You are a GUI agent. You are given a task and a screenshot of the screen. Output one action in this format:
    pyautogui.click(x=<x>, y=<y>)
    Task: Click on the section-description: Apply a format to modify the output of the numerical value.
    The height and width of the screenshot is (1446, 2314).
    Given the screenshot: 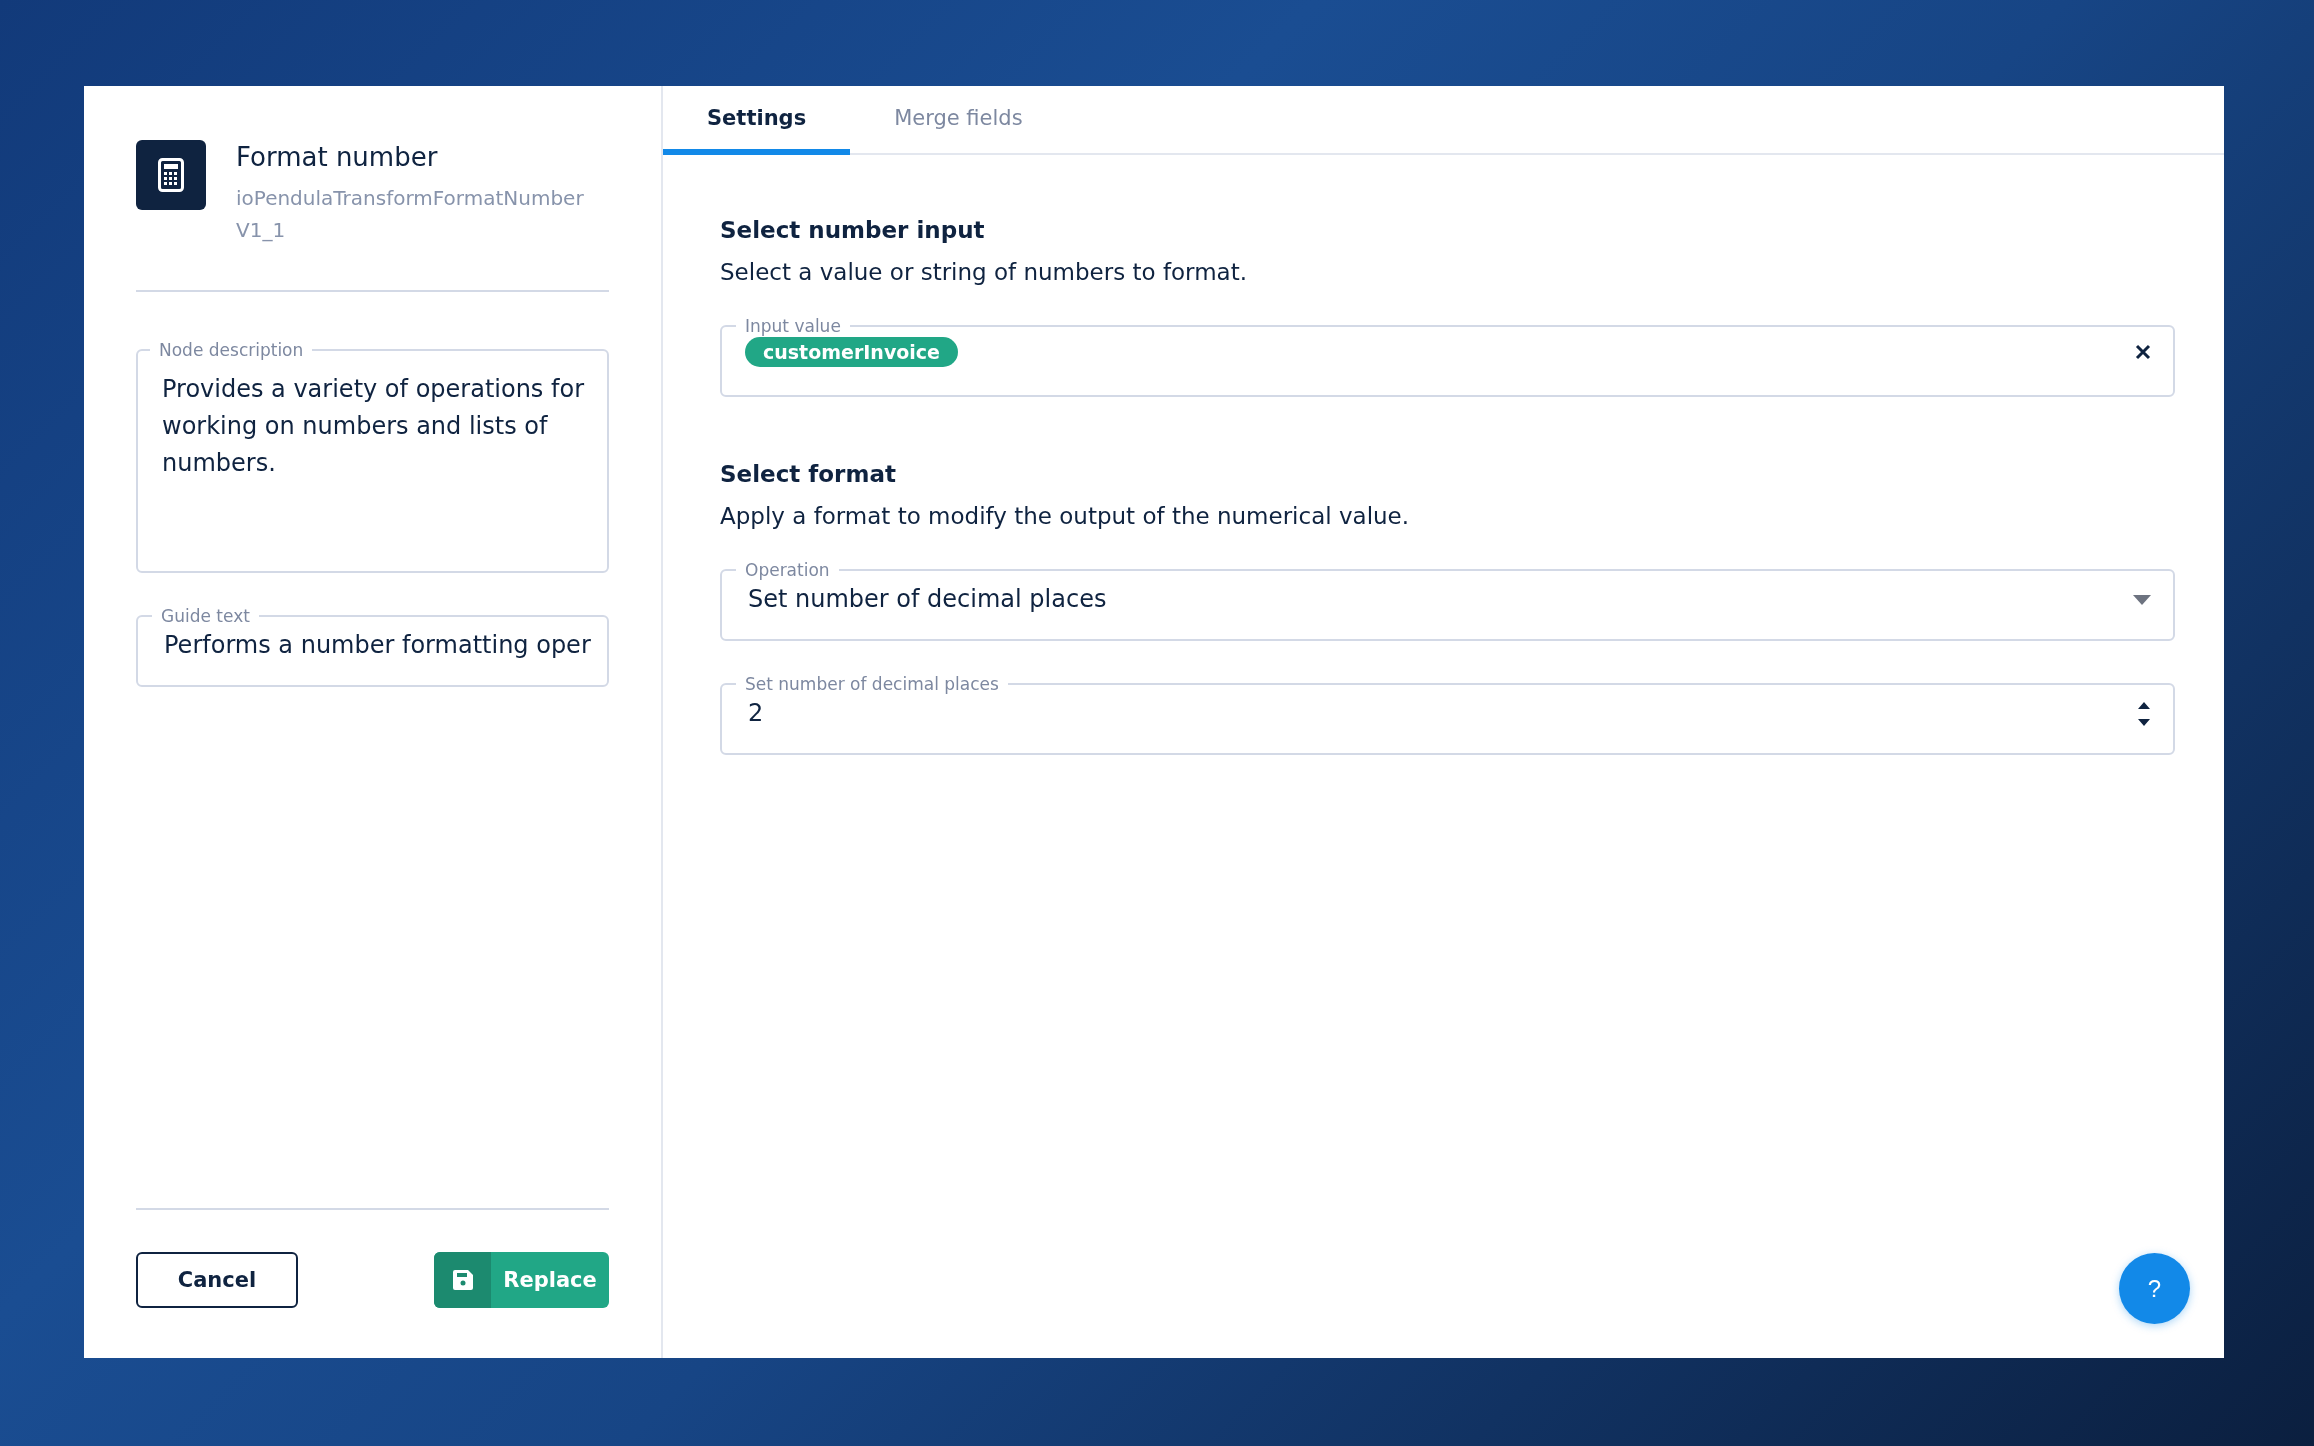 What is the action you would take?
    pyautogui.click(x=1065, y=516)
    